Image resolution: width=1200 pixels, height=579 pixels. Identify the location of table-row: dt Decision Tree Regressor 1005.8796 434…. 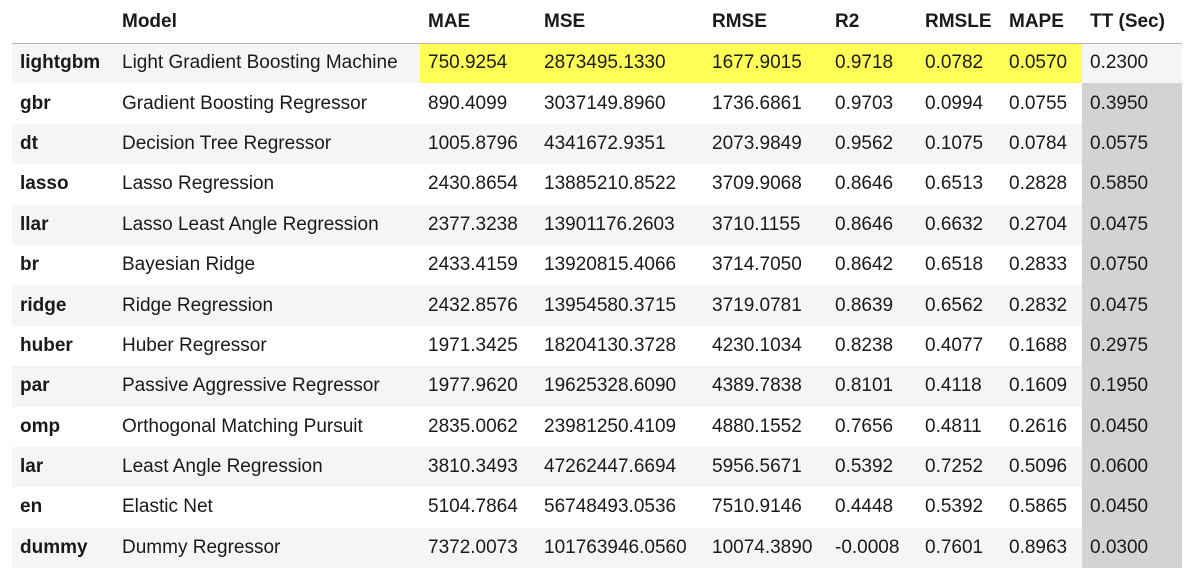
(597, 144).